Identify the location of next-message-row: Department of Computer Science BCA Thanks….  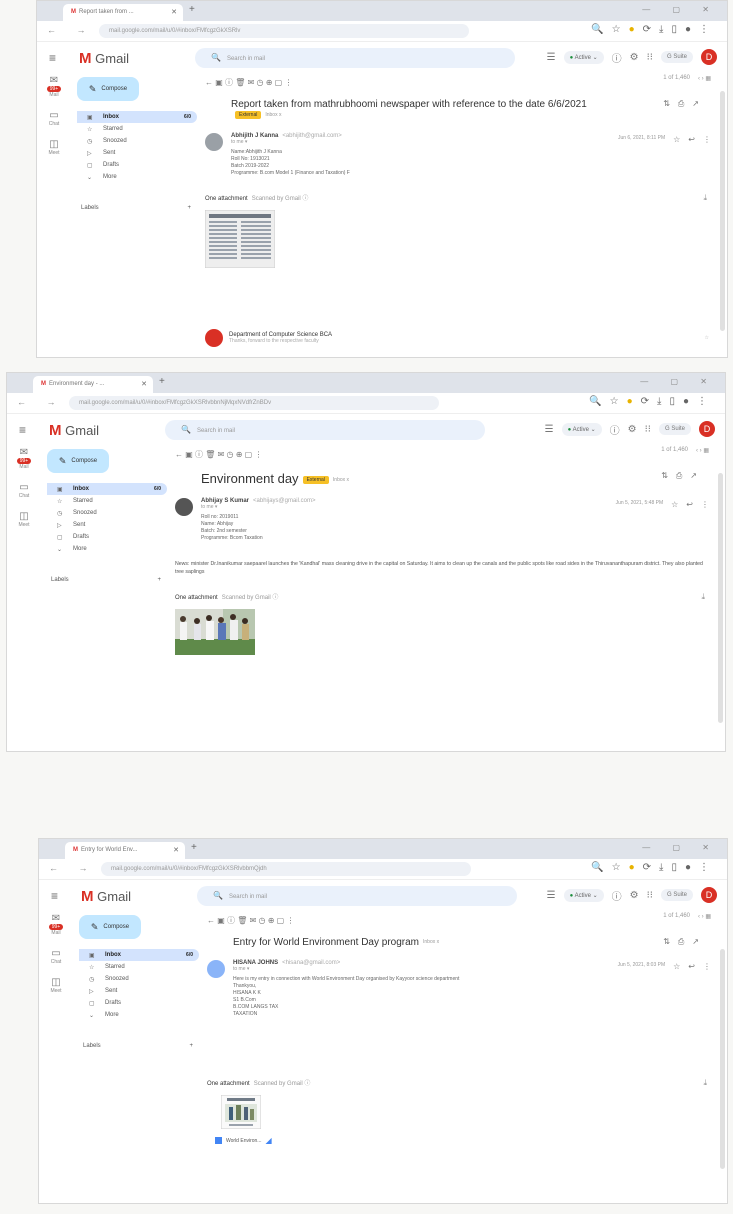
(460, 338).